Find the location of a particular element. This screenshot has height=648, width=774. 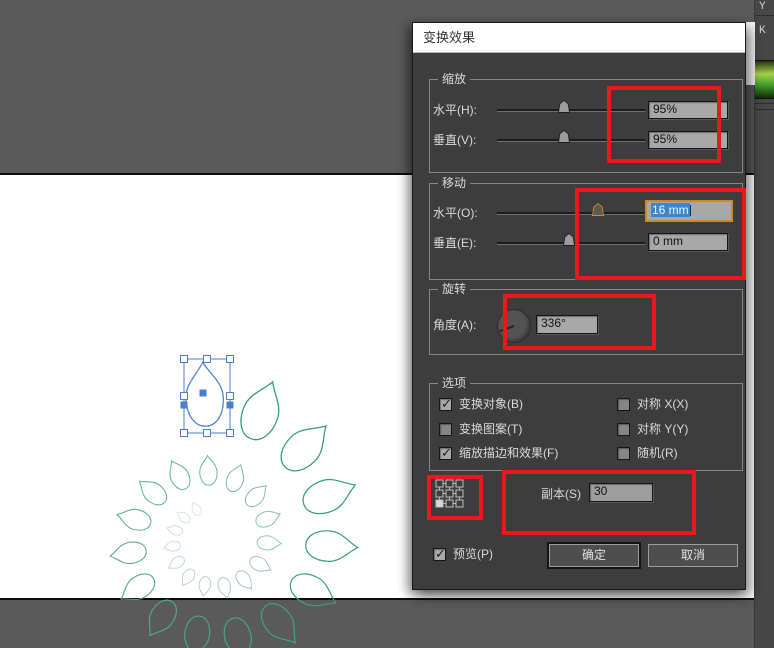

reference-point-grid-icon is located at coordinates (449, 493).